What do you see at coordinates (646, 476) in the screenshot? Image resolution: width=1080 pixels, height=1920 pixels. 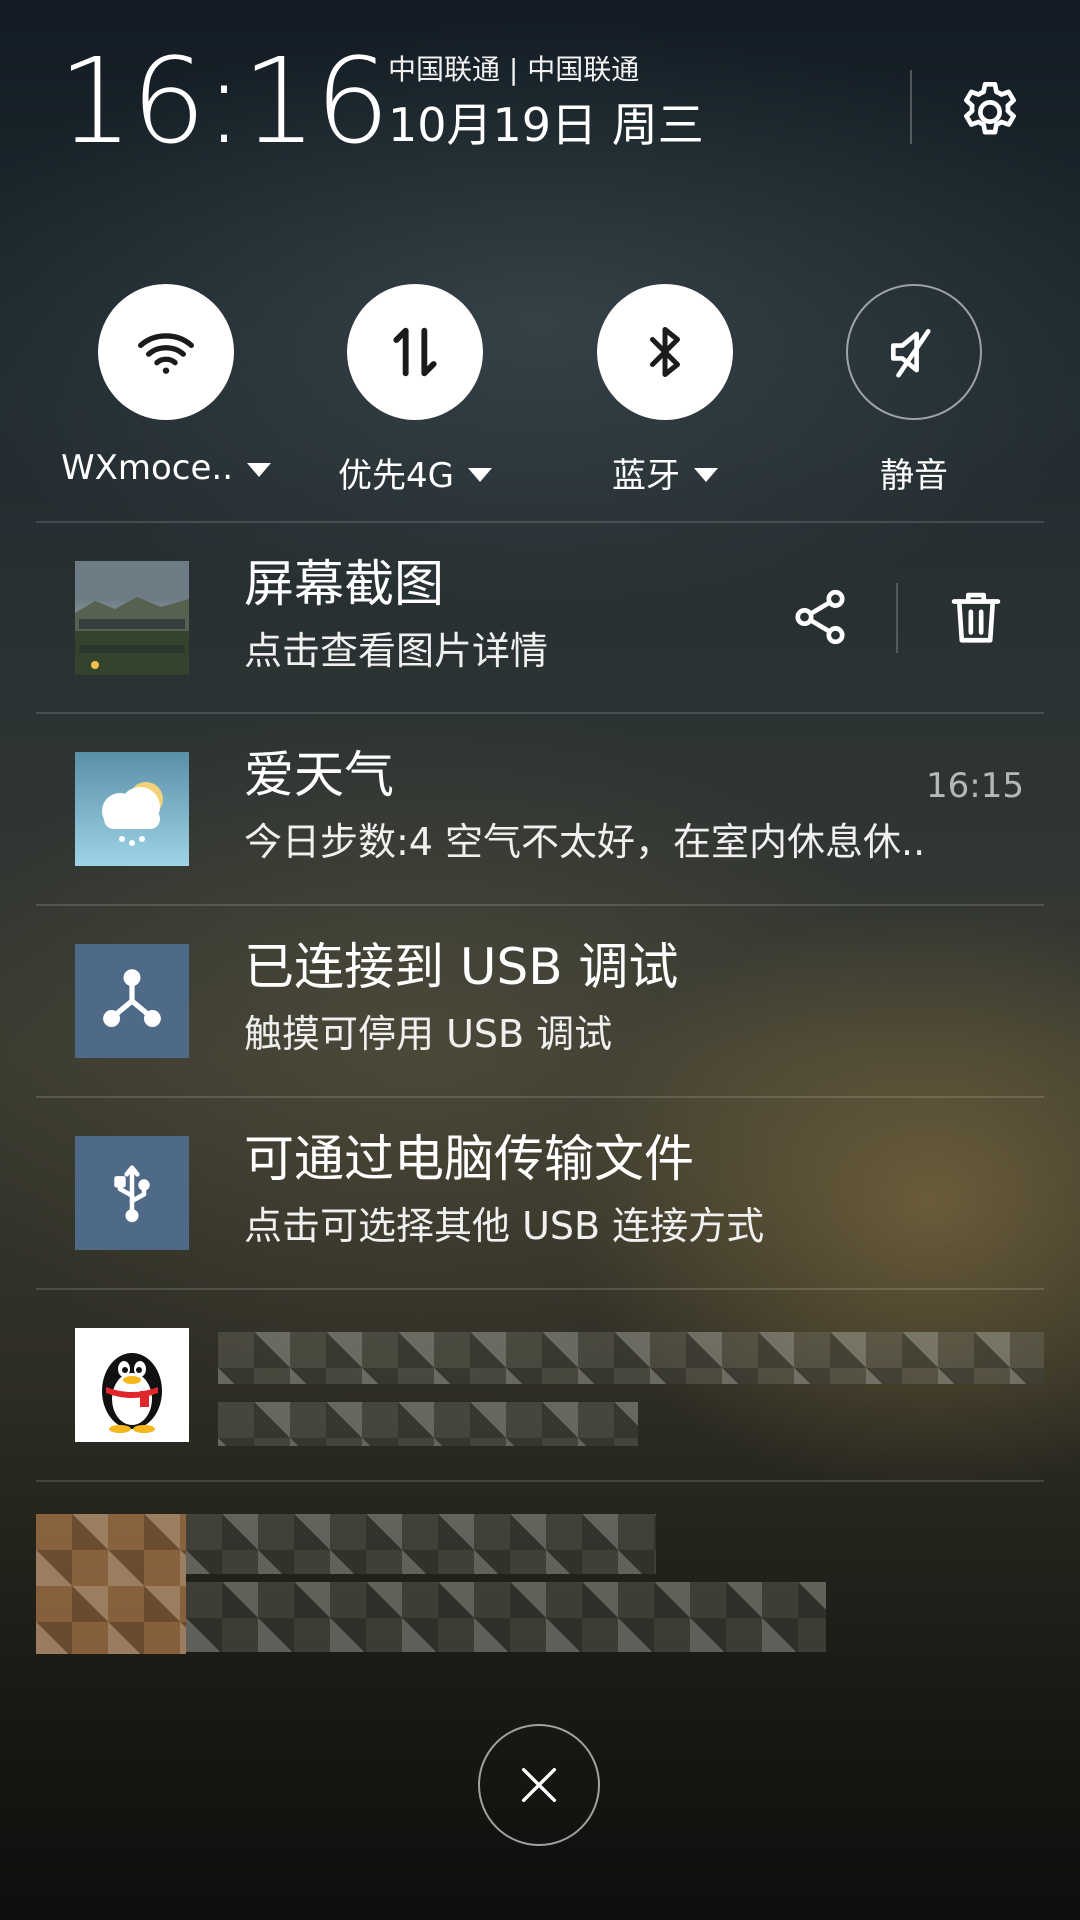 I see `bluetooth-label: 蓝牙` at bounding box center [646, 476].